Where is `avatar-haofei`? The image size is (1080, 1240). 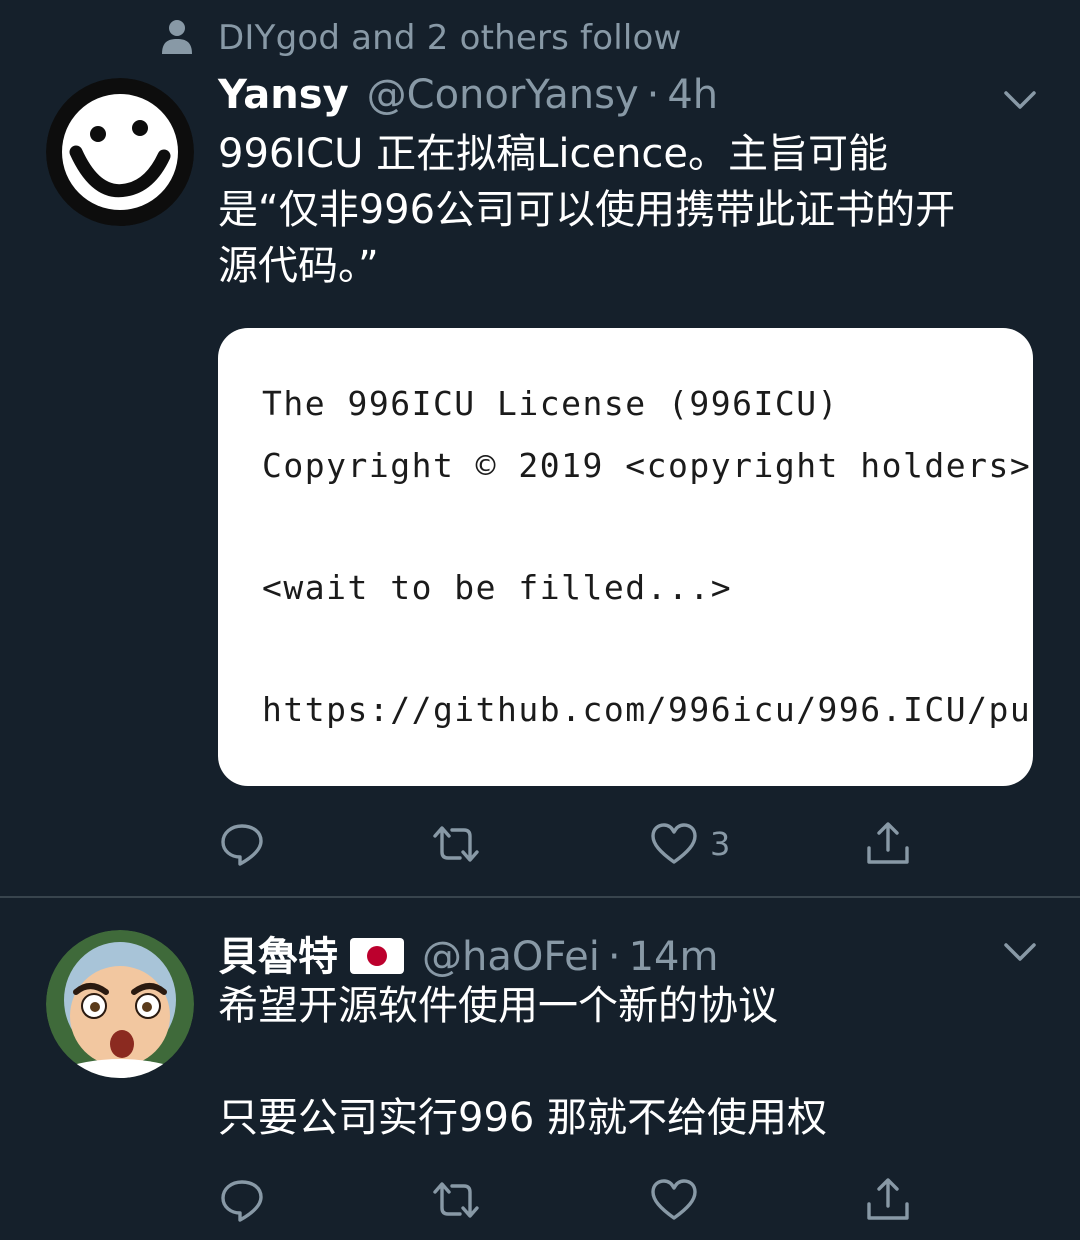 avatar-haofei is located at coordinates (120, 1004).